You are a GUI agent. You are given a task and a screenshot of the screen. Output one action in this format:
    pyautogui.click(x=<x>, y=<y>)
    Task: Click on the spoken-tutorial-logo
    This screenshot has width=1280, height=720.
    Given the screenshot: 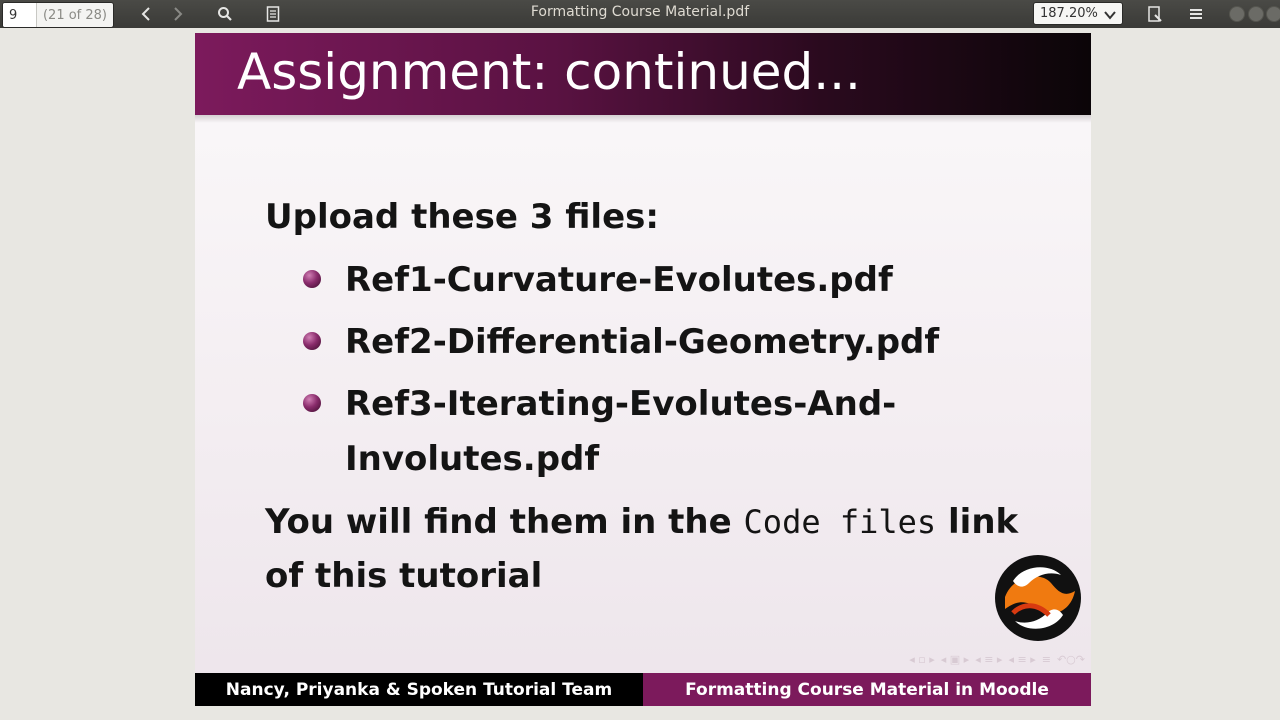 What is the action you would take?
    pyautogui.click(x=1038, y=598)
    